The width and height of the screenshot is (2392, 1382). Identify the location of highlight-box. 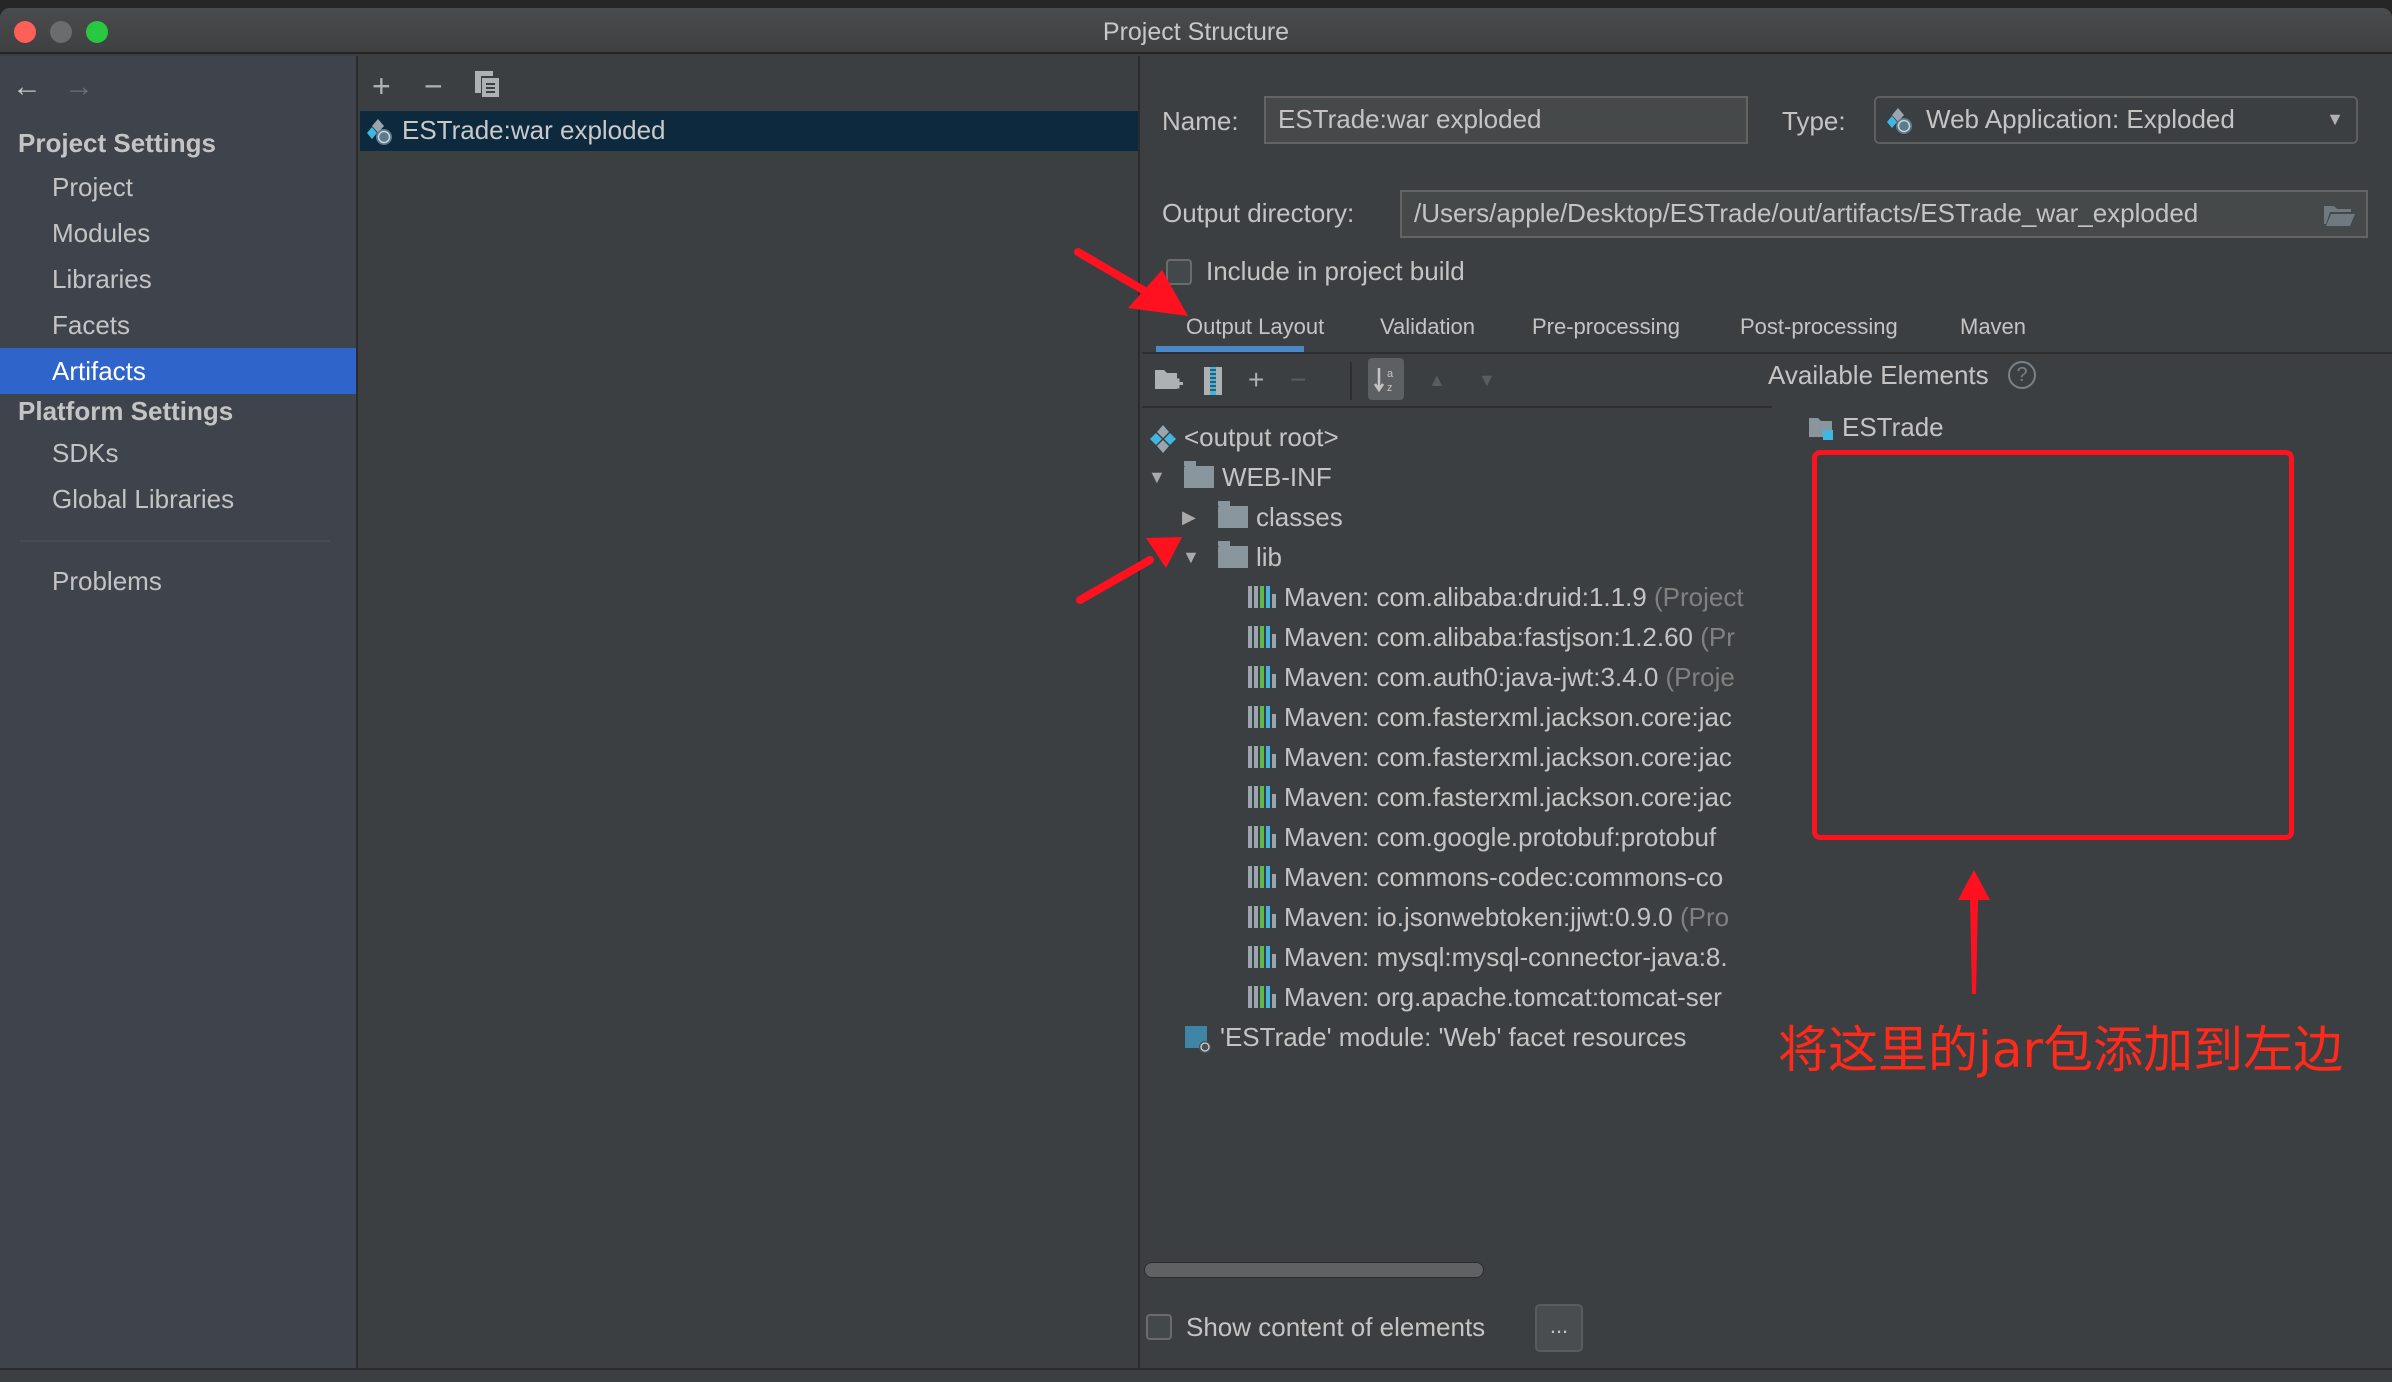
(2053, 645).